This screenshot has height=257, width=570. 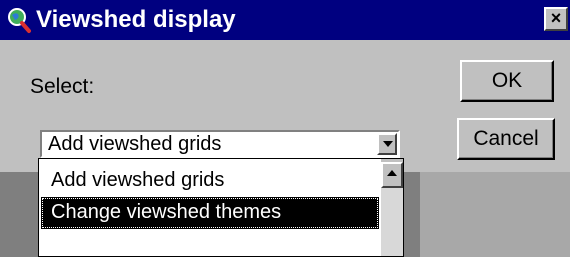 I want to click on vertical-scrollbar, so click(x=392, y=207).